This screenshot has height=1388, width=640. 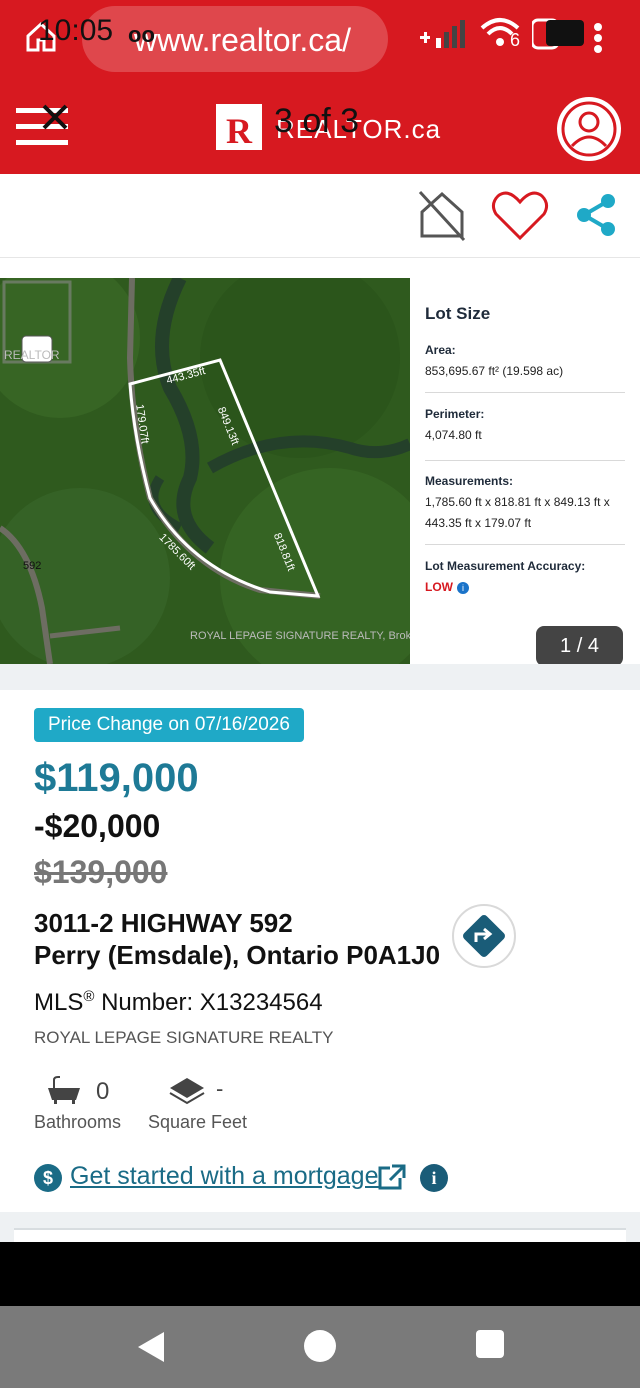 I want to click on logo-mark: R, so click(x=239, y=127).